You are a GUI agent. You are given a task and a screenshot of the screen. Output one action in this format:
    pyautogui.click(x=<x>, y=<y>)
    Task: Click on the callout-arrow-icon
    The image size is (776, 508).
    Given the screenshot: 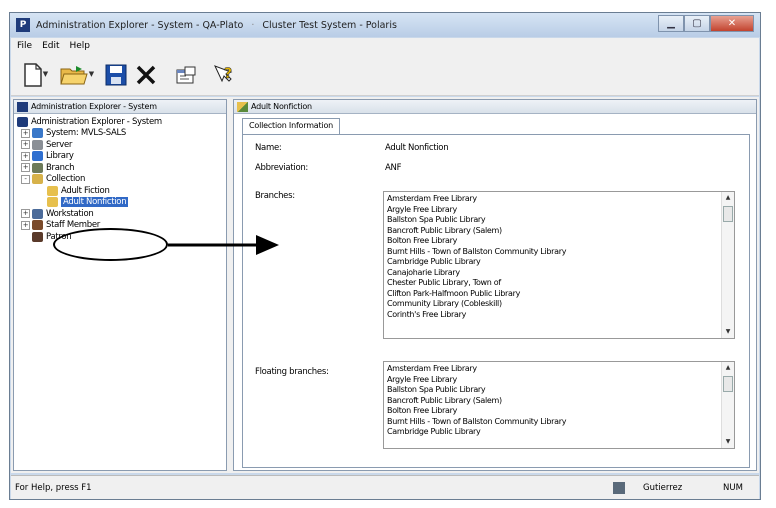 What is the action you would take?
    pyautogui.click(x=223, y=245)
    